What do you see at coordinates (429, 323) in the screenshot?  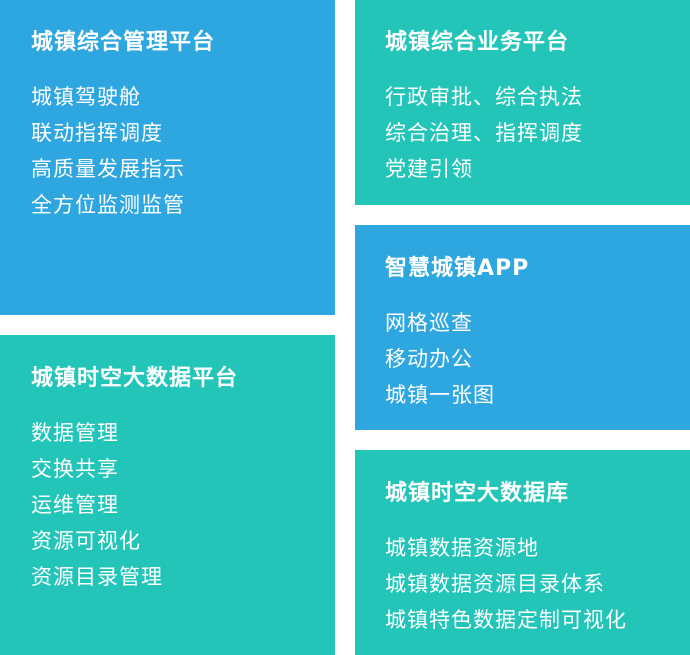 I see `panel-item: 网格巡查` at bounding box center [429, 323].